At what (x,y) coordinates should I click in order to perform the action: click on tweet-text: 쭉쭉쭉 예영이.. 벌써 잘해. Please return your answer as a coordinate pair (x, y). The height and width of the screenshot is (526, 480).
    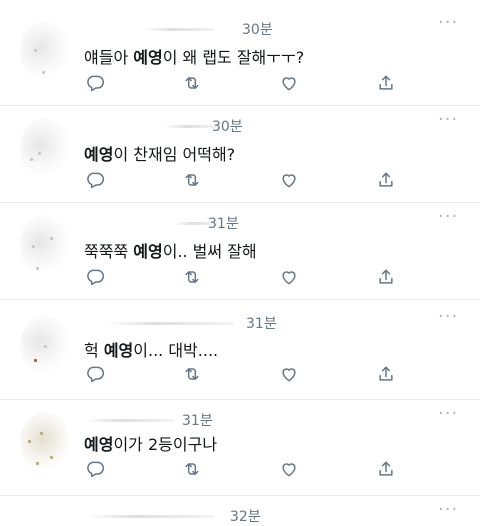
    Looking at the image, I should click on (170, 251).